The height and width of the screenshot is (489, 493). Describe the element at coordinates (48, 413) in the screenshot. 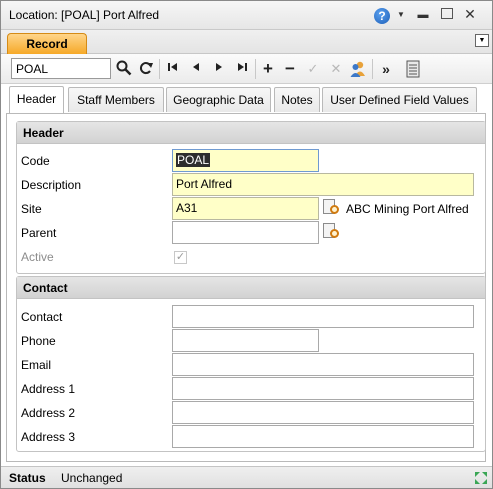

I see `address2-label: Address 2` at that location.